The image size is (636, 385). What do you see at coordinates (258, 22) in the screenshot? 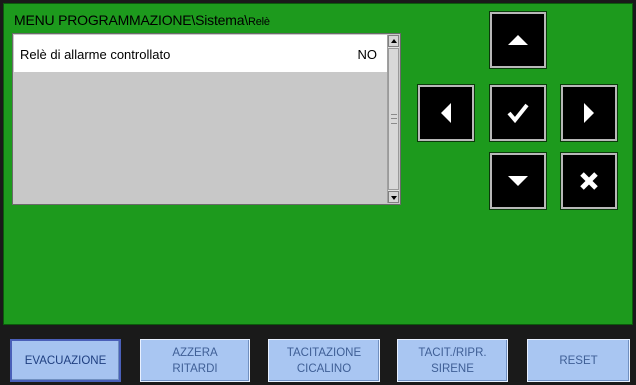
I see `title-current: Relè` at bounding box center [258, 22].